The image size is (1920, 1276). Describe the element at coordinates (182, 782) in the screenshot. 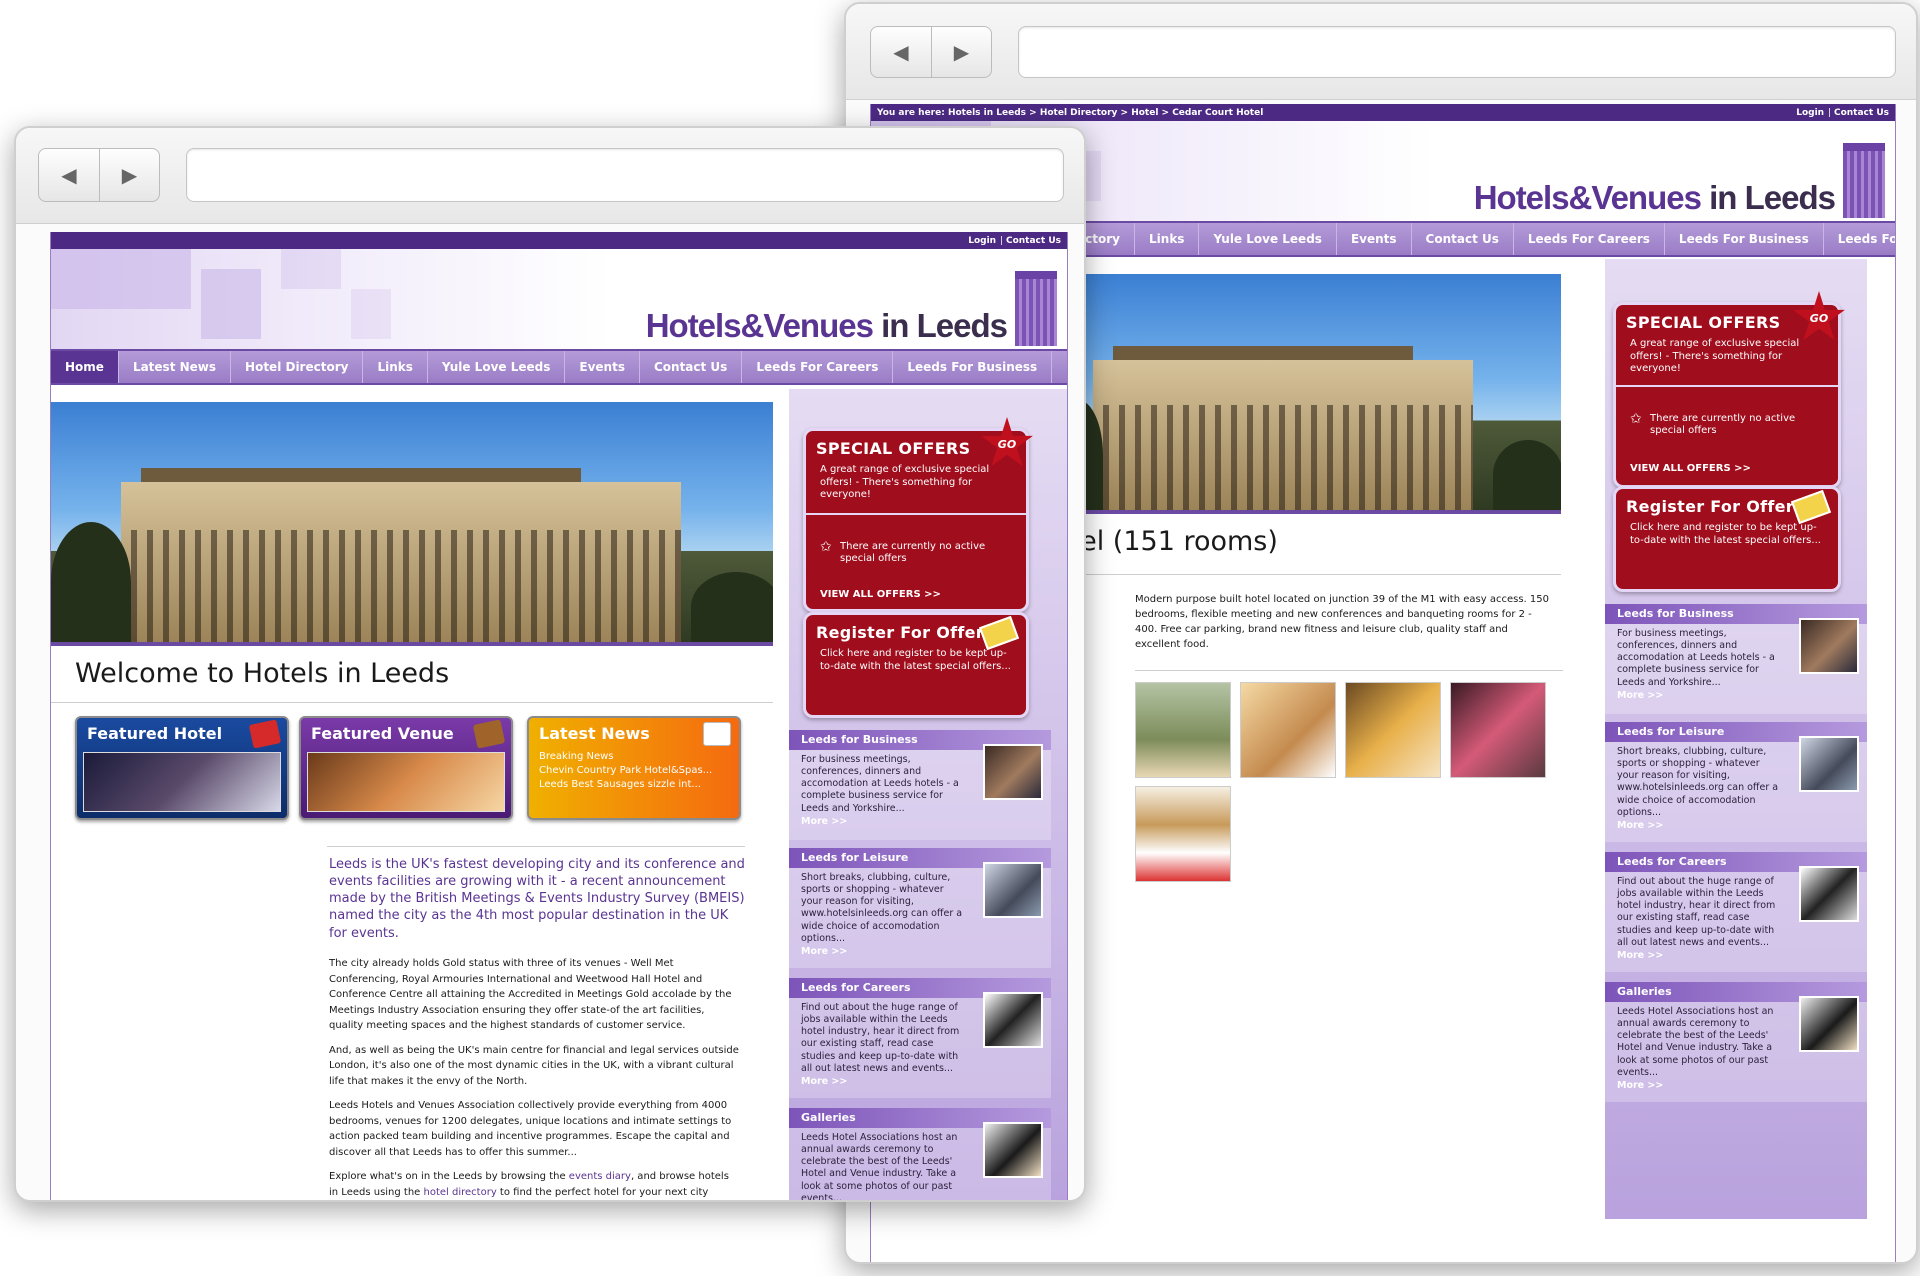

I see `featured-hotel-image` at that location.